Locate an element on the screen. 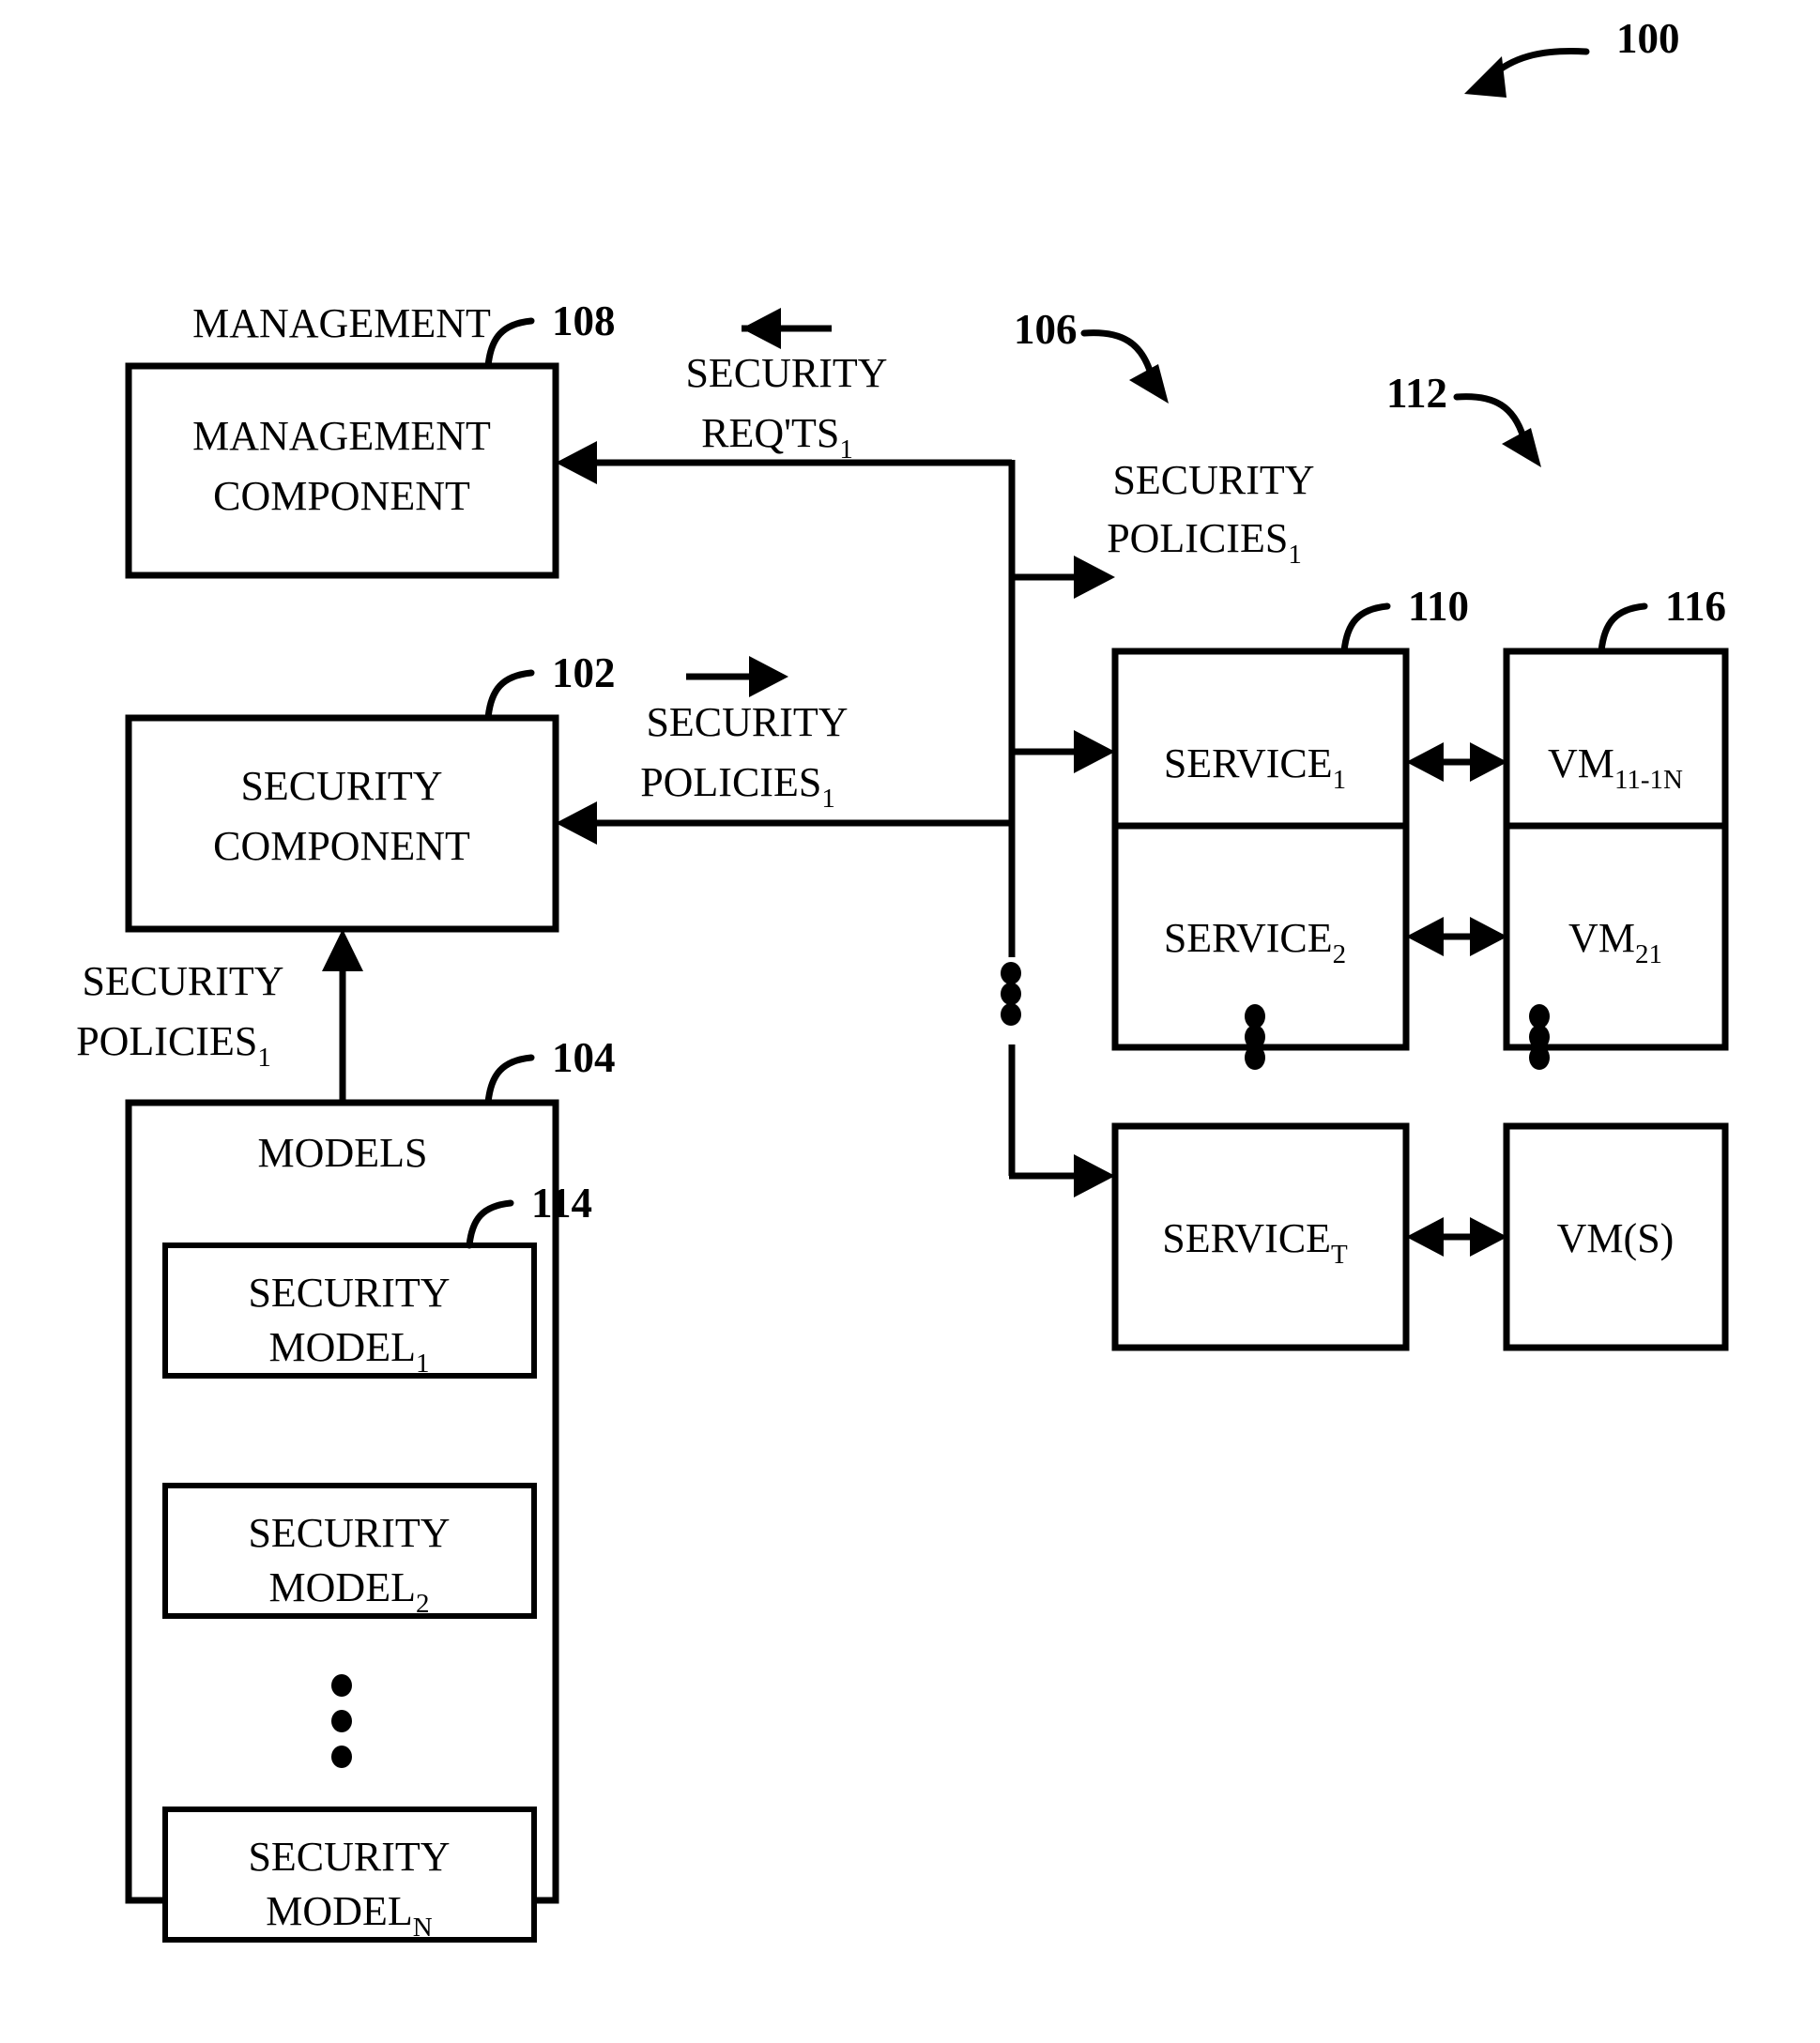 The width and height of the screenshot is (1820, 2043). service-2-sub: 2 is located at coordinates (1340, 954).